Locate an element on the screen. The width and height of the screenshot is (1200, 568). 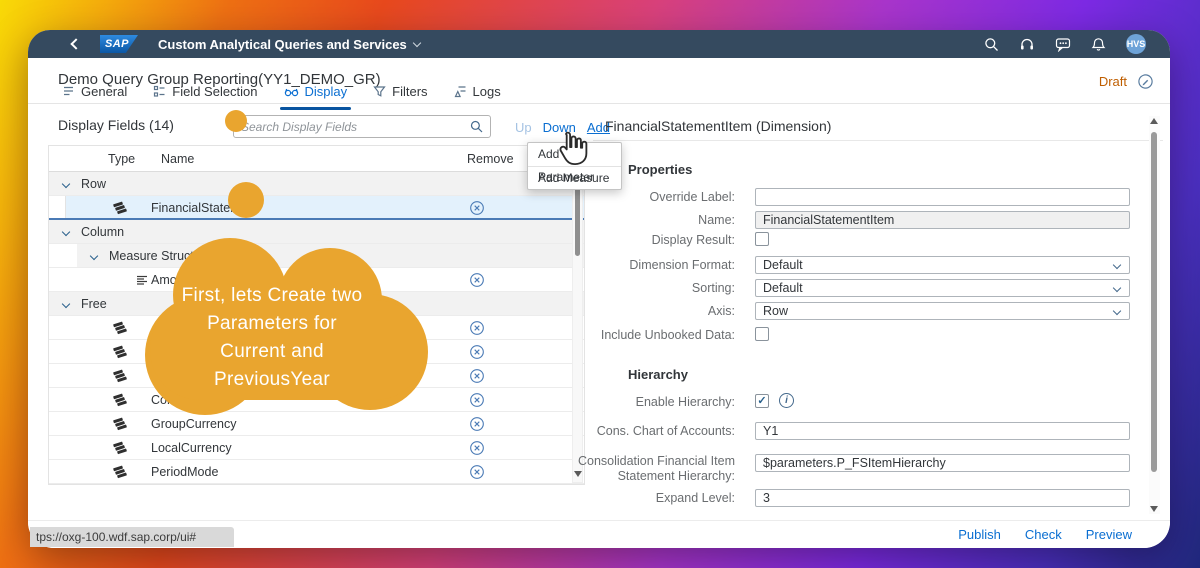
field-label-include-unbooked: Include Unbooked Data: is located at coordinates (667, 335).